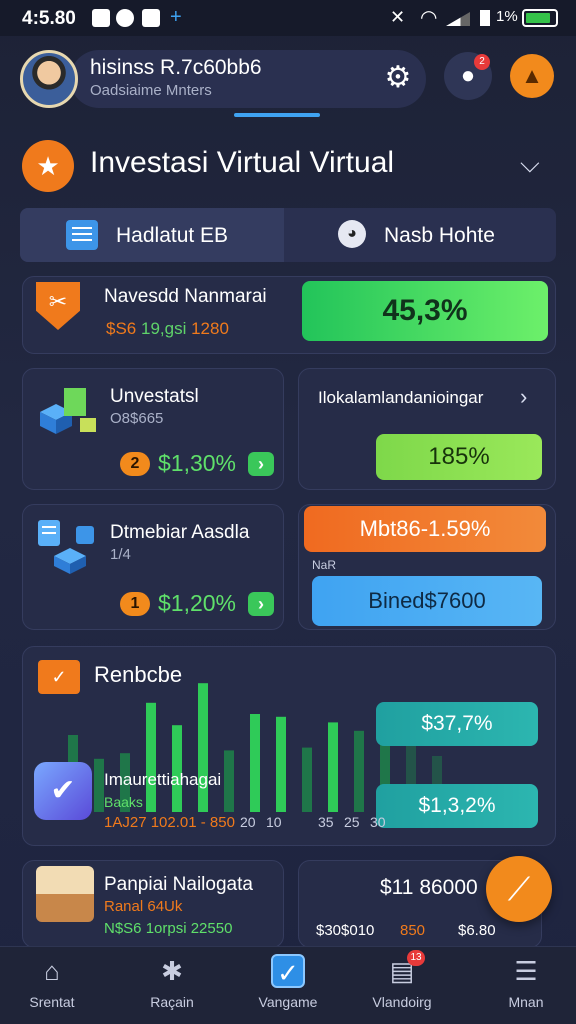 The height and width of the screenshot is (1024, 576). What do you see at coordinates (138, 674) in the screenshot?
I see `chart-title: Renbcbe` at bounding box center [138, 674].